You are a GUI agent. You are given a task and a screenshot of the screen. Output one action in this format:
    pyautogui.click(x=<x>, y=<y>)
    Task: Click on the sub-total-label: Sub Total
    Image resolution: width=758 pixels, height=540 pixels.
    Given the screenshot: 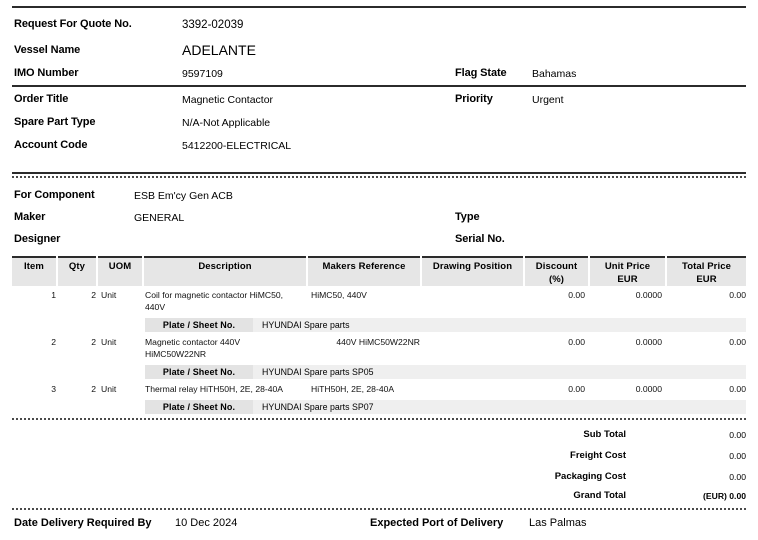 What is the action you would take?
    pyautogui.click(x=604, y=434)
    